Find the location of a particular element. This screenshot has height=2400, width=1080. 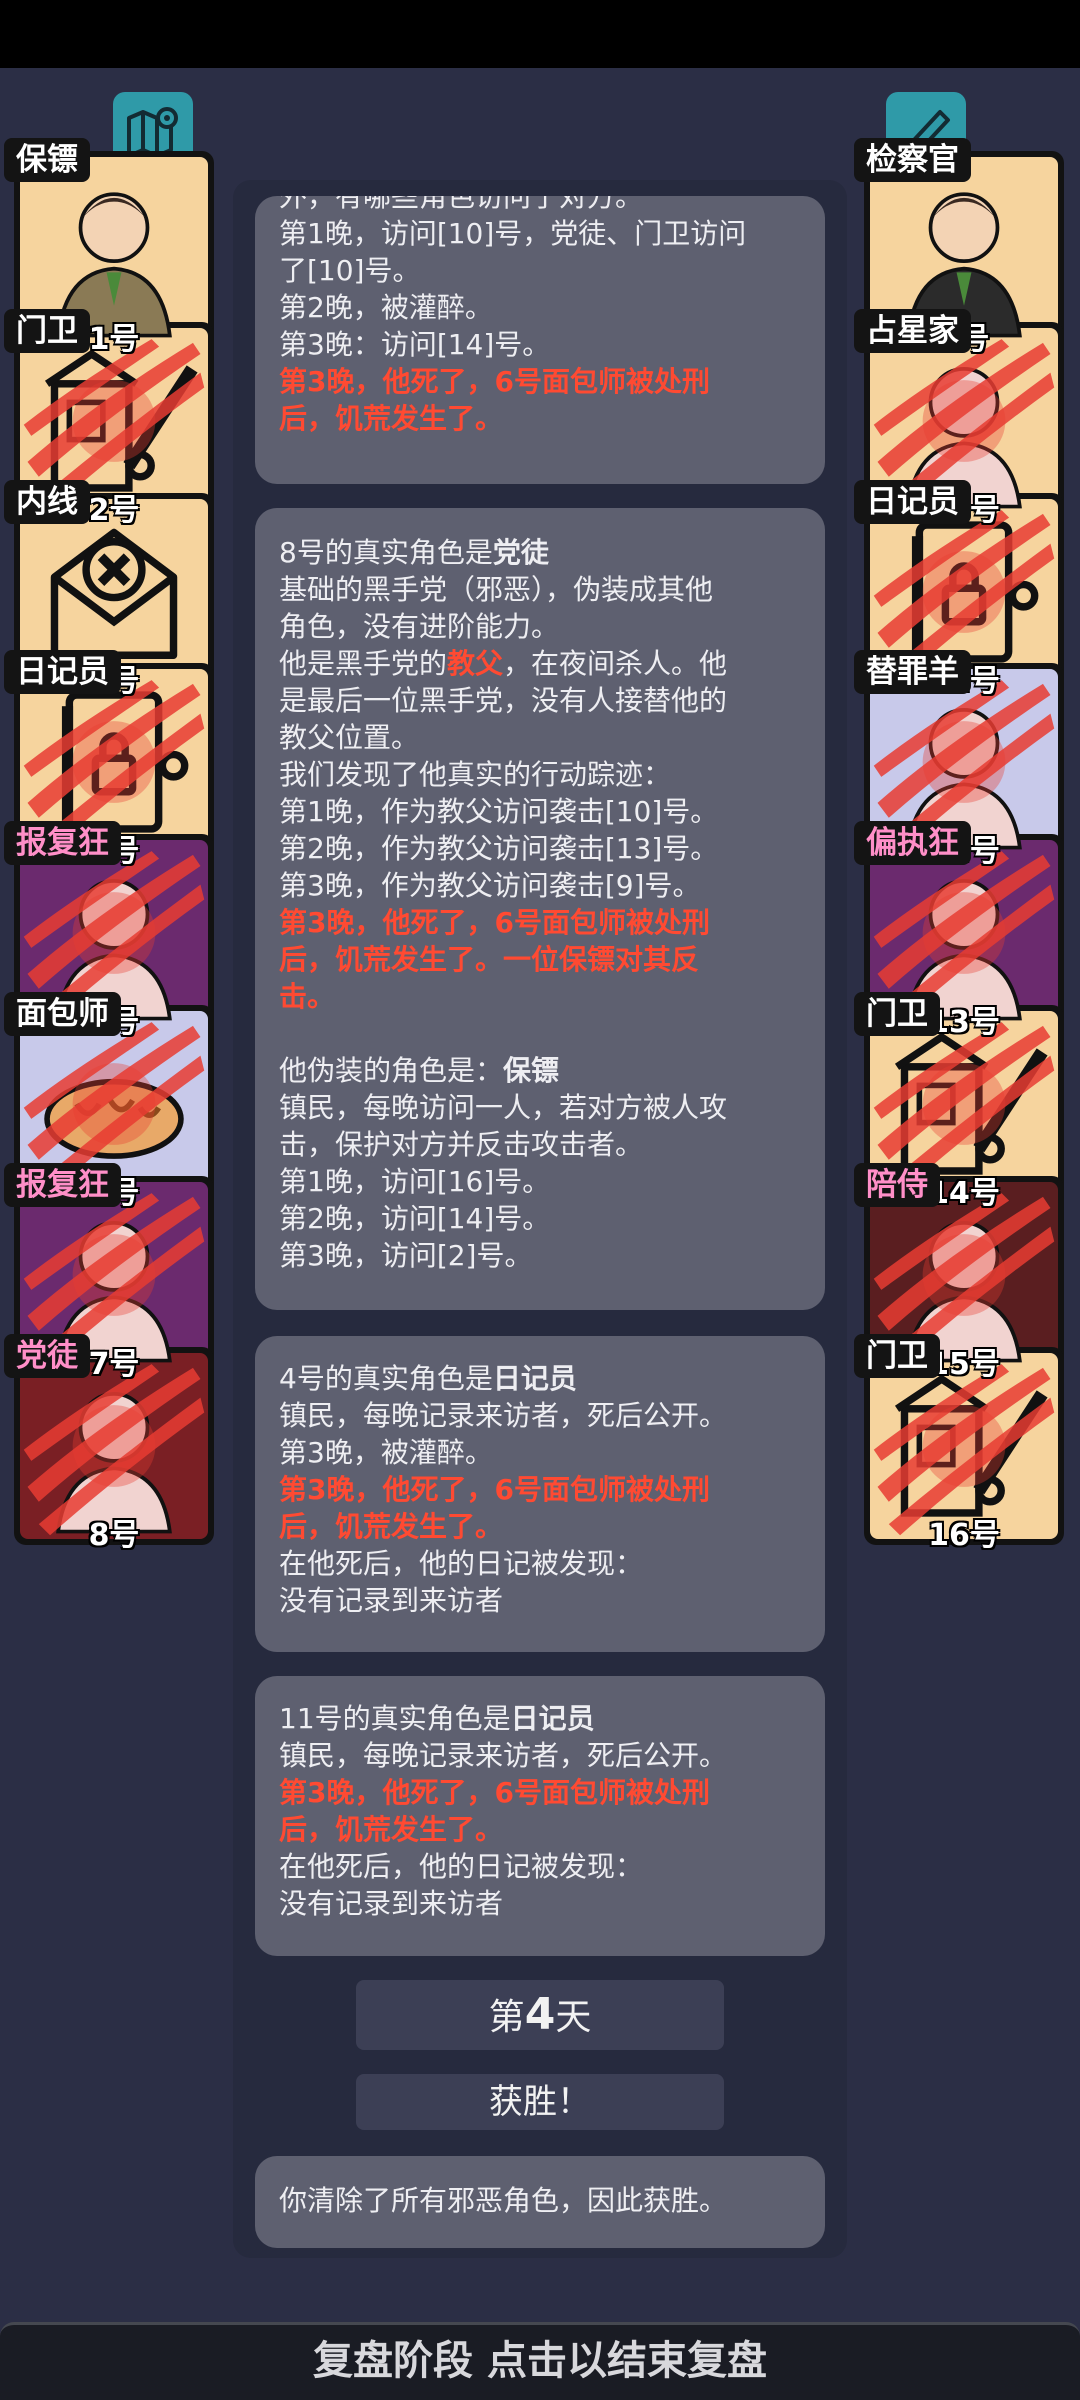

card-title-prefix: 4号的真实角色是 is located at coordinates (386, 1378).